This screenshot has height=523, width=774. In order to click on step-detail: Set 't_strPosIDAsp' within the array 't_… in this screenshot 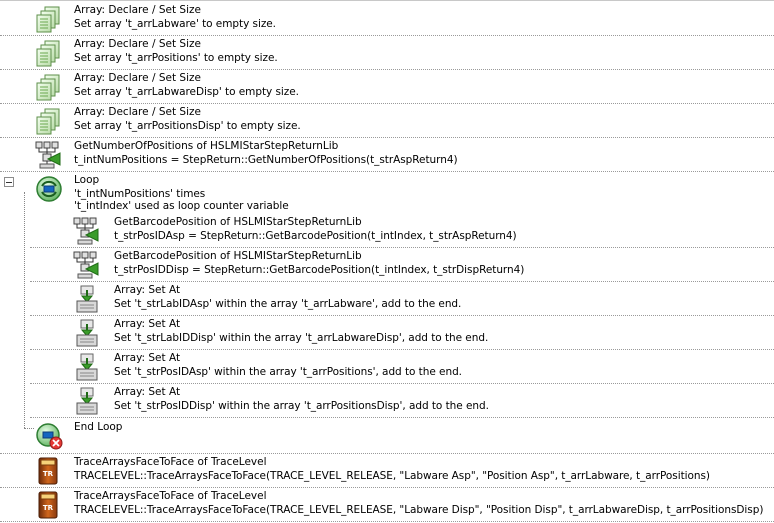, I will do `click(288, 372)`.